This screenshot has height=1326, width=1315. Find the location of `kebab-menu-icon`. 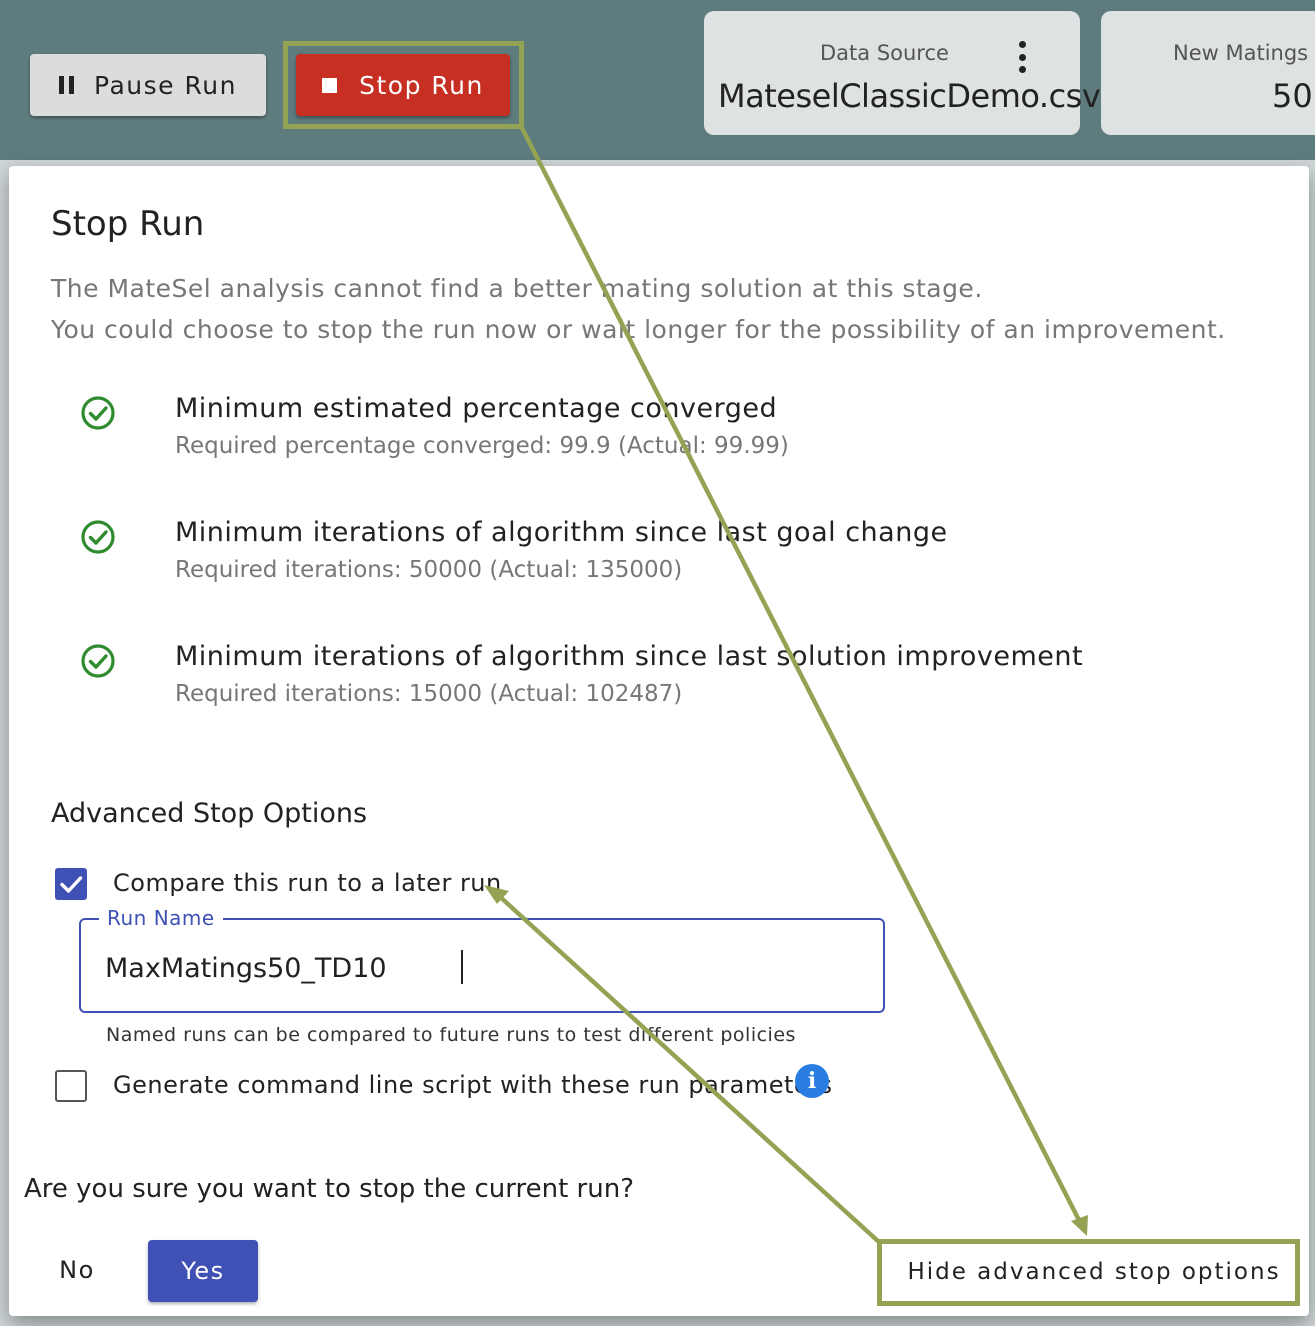

kebab-menu-icon is located at coordinates (1022, 57).